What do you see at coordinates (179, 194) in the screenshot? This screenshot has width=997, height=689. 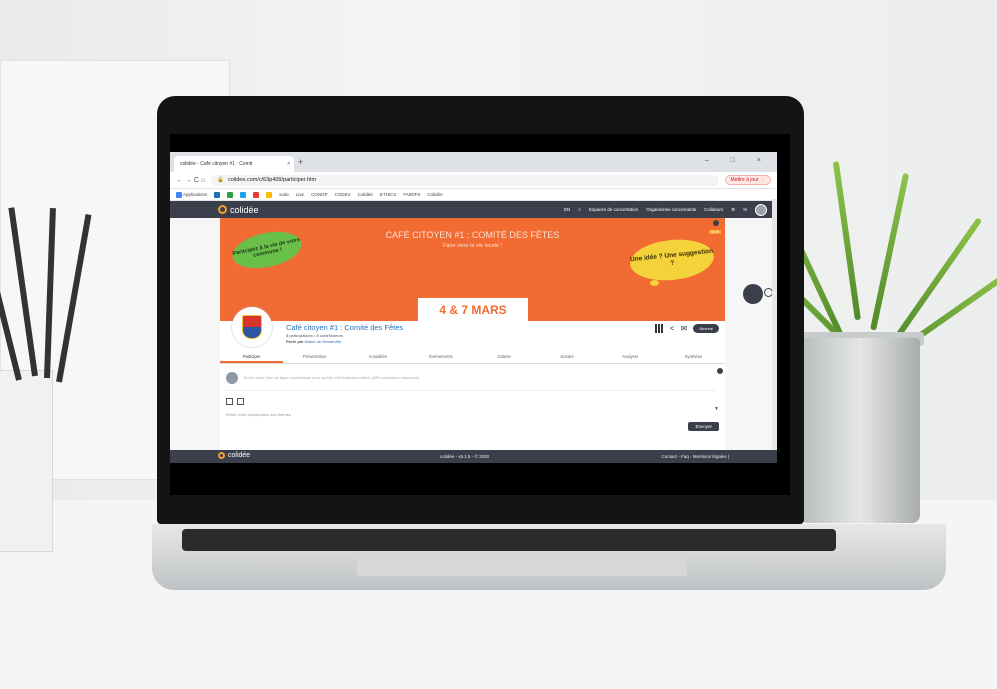 I see `apps-icon` at bounding box center [179, 194].